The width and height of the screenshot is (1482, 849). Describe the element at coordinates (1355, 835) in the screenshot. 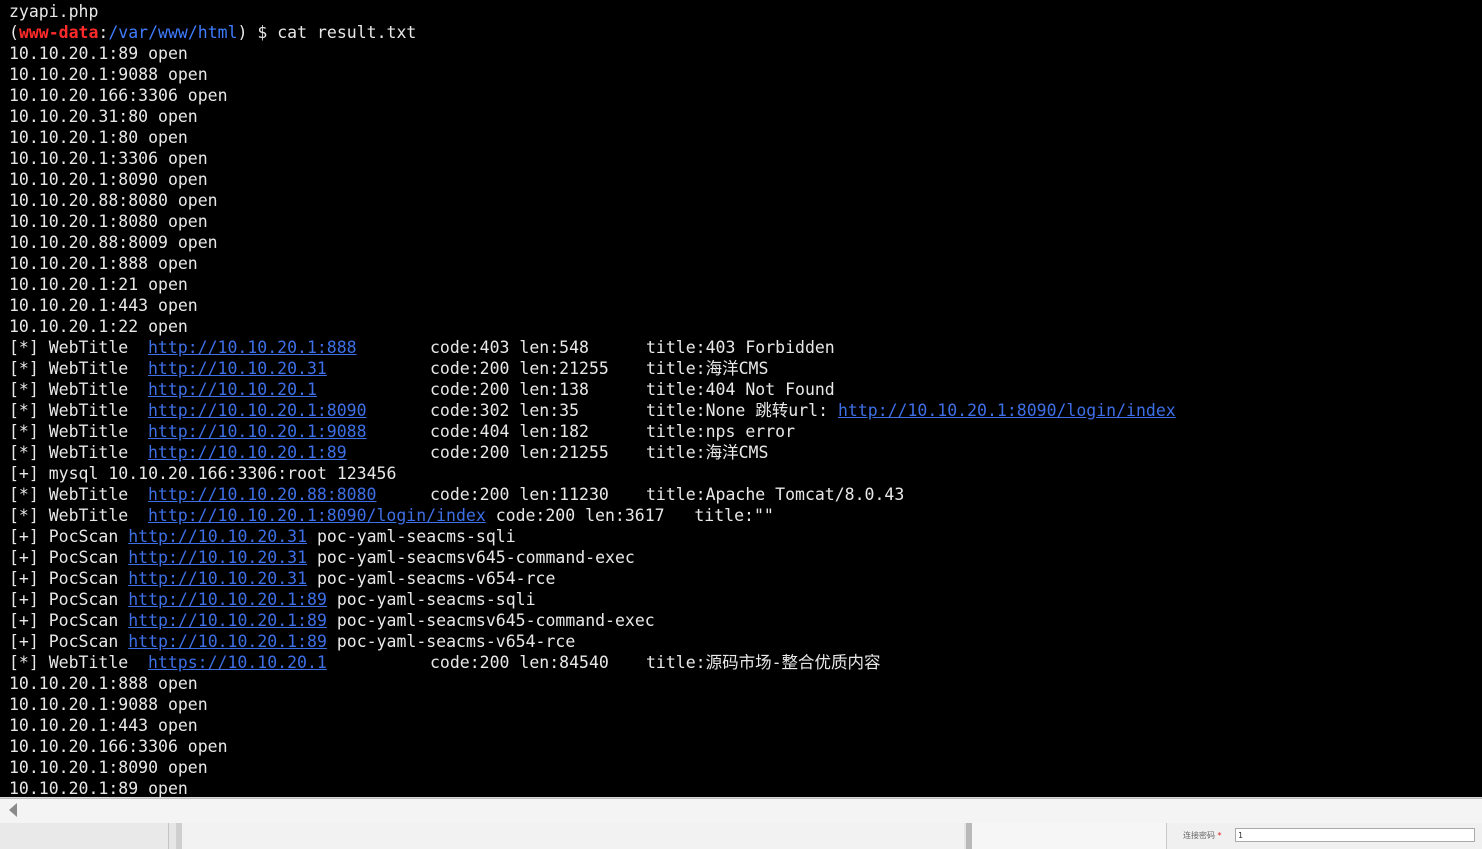

I see `connection-password-input: 1` at that location.